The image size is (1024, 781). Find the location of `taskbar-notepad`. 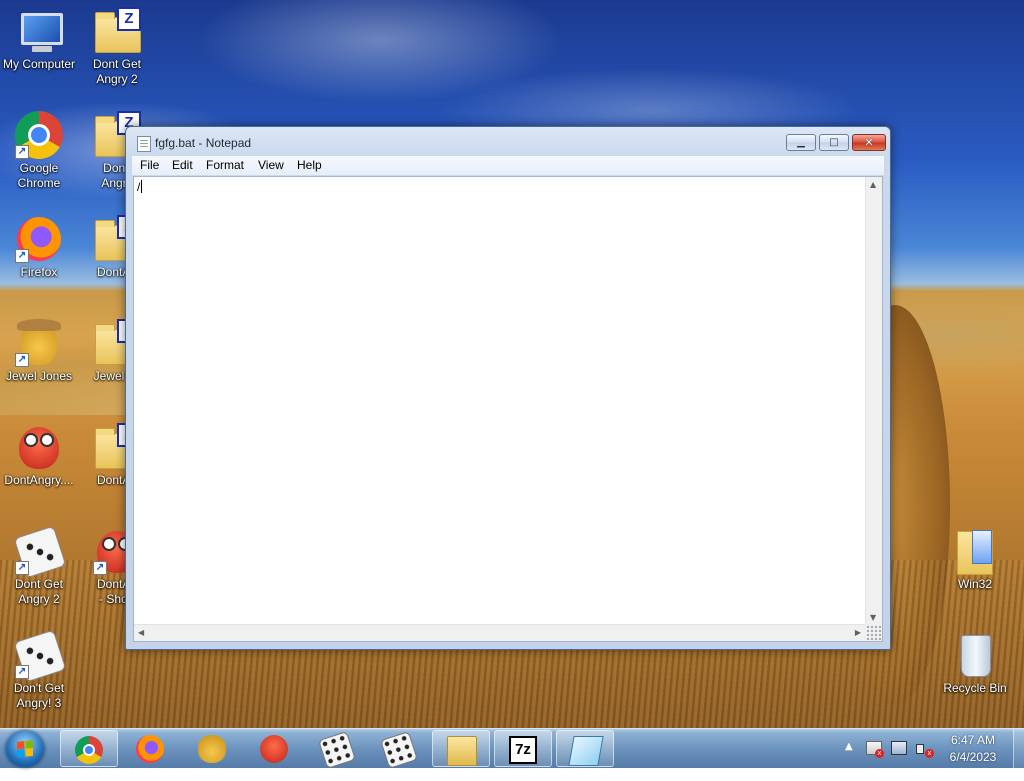

taskbar-notepad is located at coordinates (585, 748).